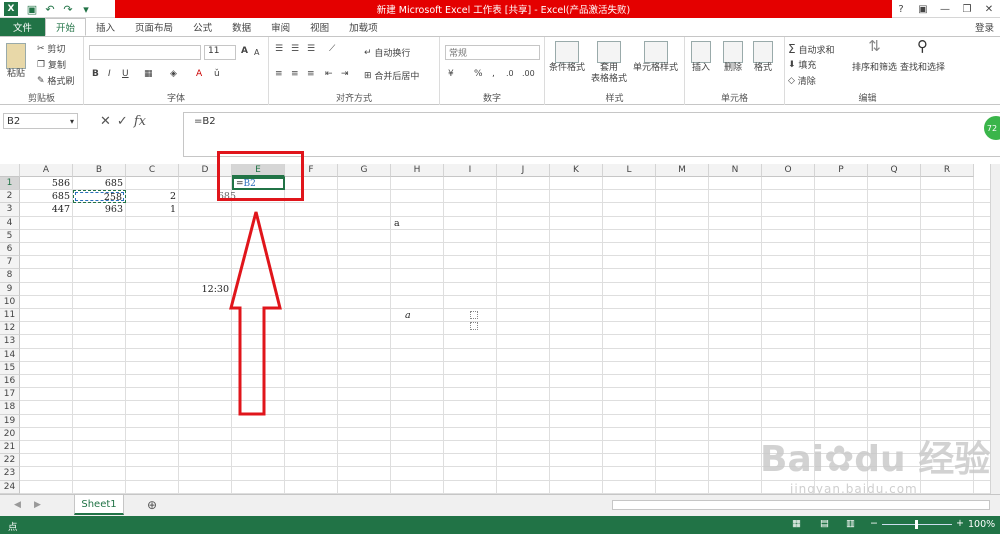 The height and width of the screenshot is (534, 1000). Describe the element at coordinates (995, 329) in the screenshot. I see `vertical-scrollbar` at that location.